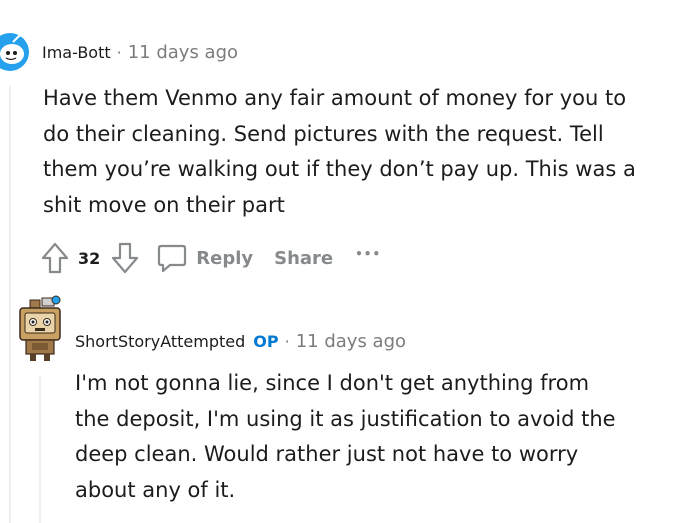 This screenshot has width=700, height=523. What do you see at coordinates (125, 258) in the screenshot?
I see `downvote-icon` at bounding box center [125, 258].